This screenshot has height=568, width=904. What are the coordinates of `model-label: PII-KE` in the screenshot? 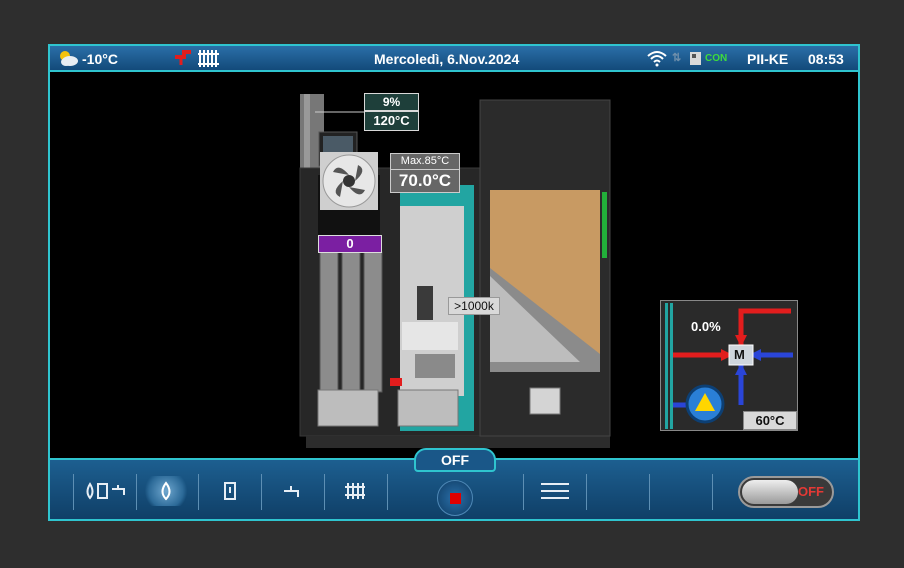 It's located at (768, 59).